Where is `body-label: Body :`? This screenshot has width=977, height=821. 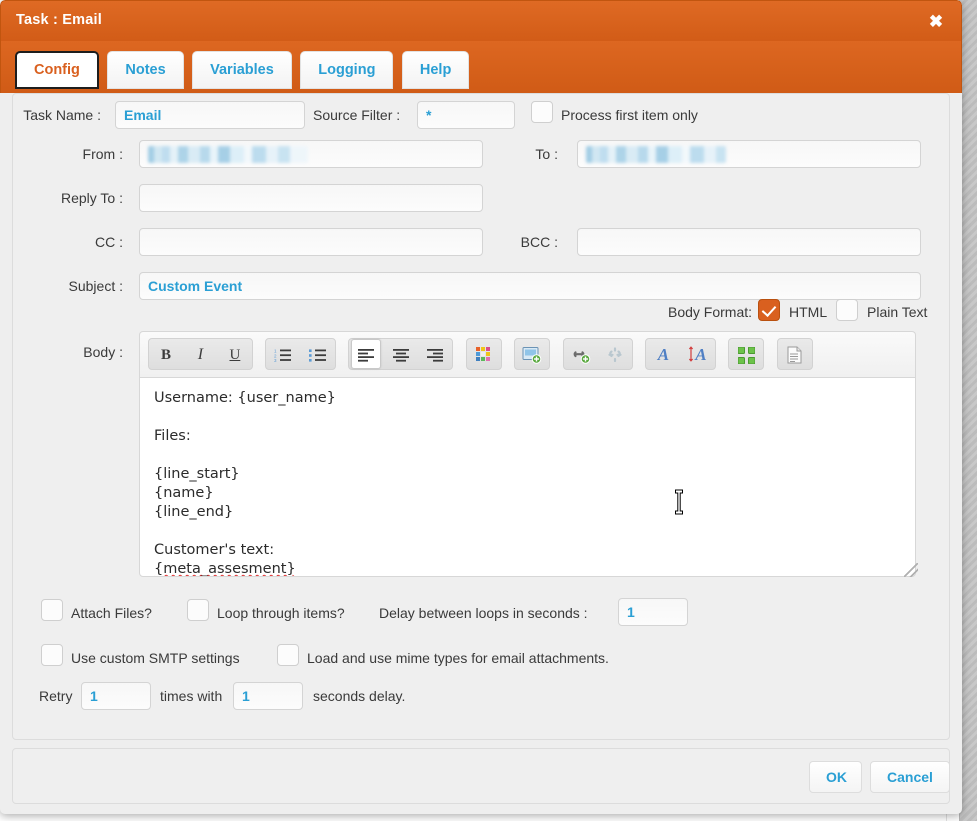
body-label: Body : is located at coordinates (103, 352).